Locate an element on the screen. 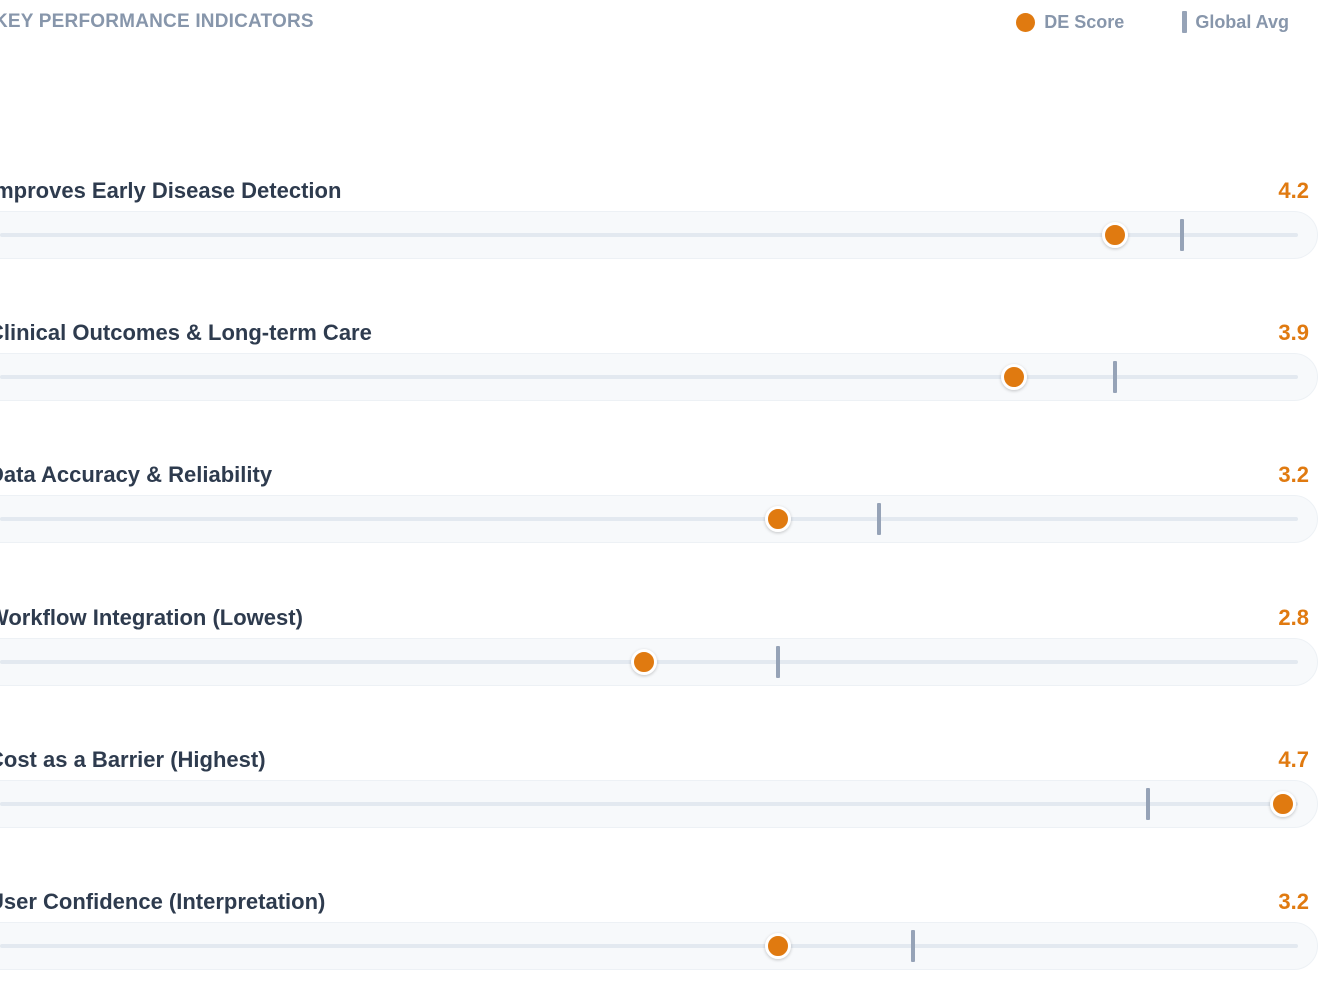 Image resolution: width=1319 pixels, height=989 pixels. legend-avg-label: Global Avg is located at coordinates (1242, 21).